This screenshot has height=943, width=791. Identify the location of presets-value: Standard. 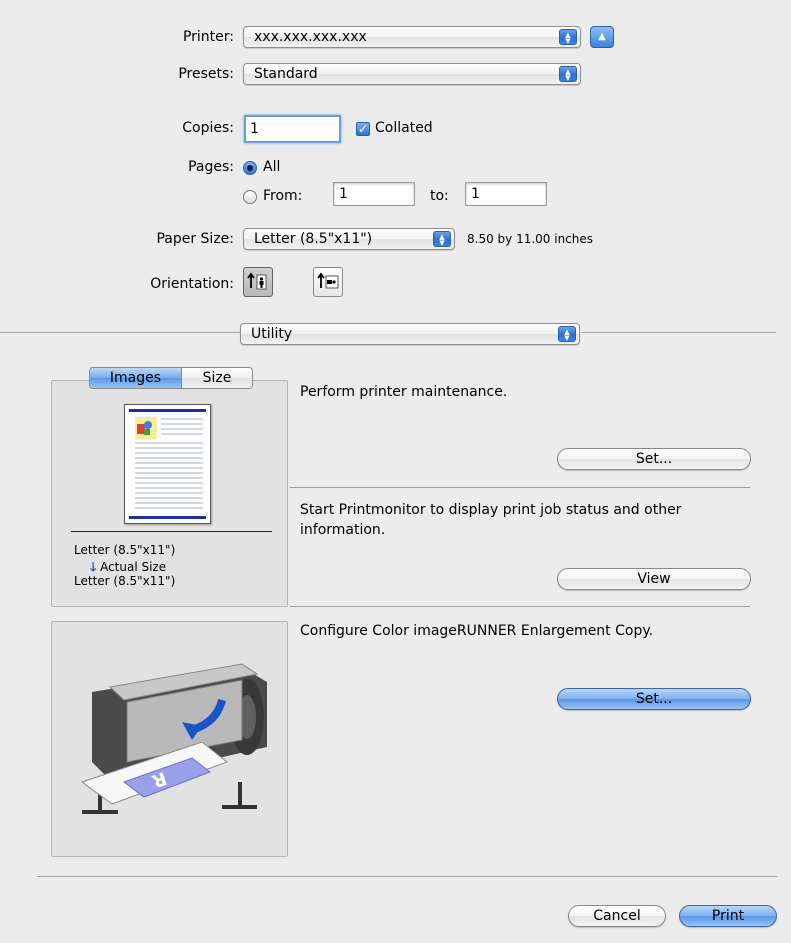
(286, 74).